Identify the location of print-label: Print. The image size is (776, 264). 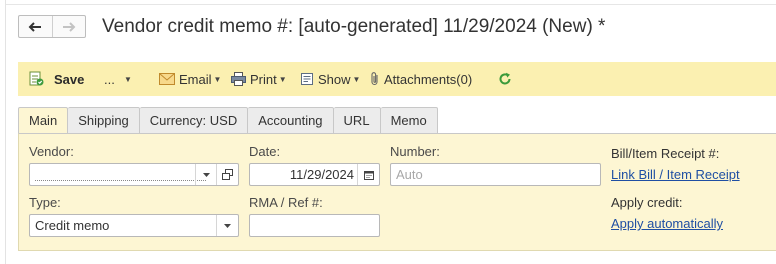
(263, 79).